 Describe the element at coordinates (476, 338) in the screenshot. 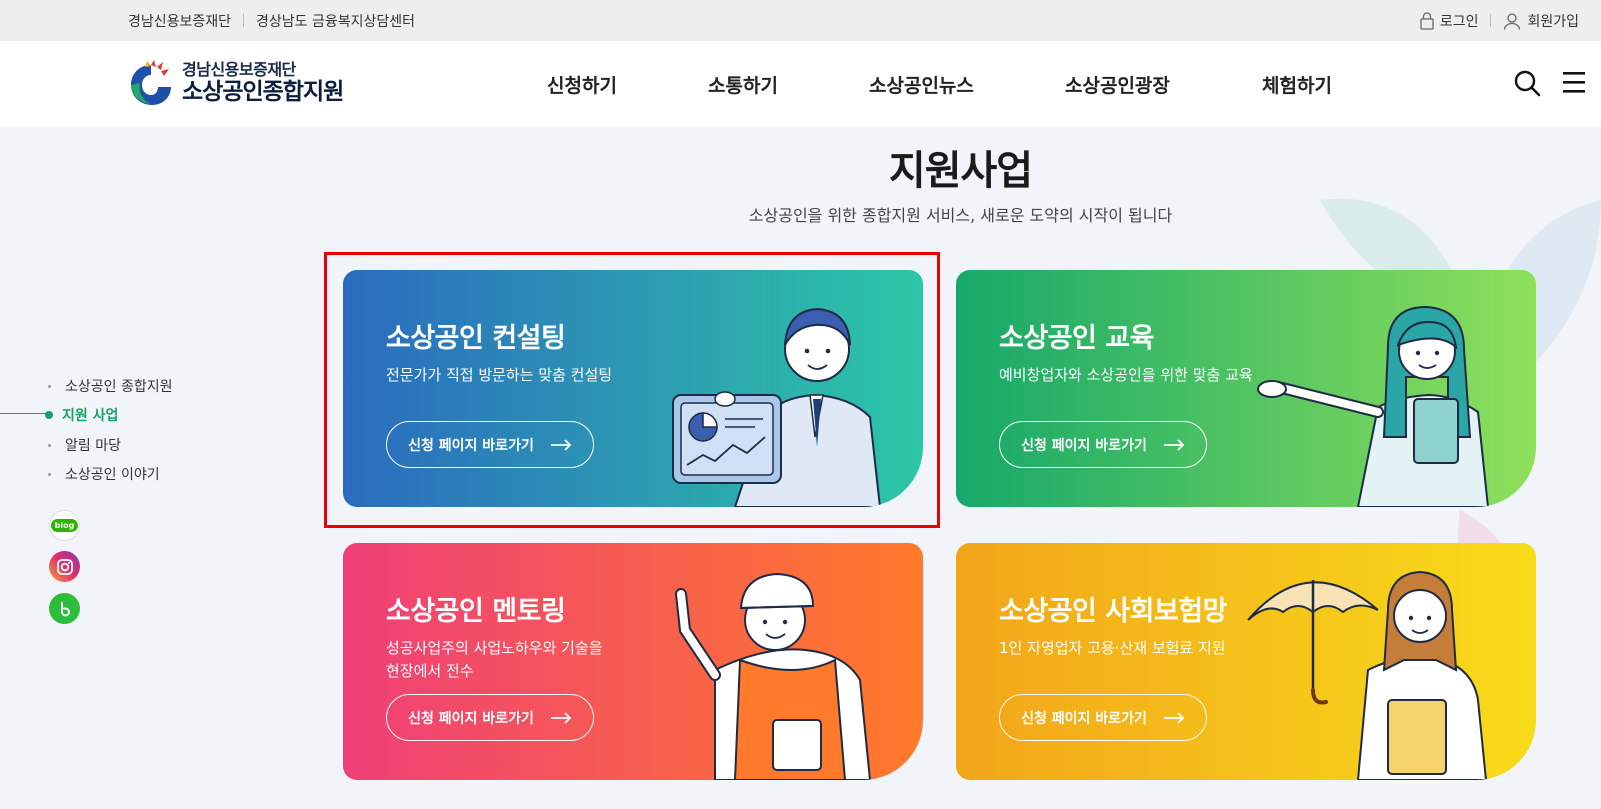

I see `card-title: 소상공인 컨설팅` at that location.